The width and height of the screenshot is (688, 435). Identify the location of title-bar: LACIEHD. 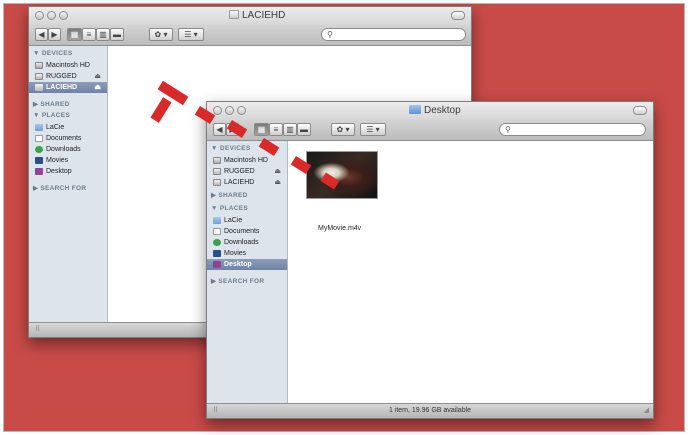
(250, 16).